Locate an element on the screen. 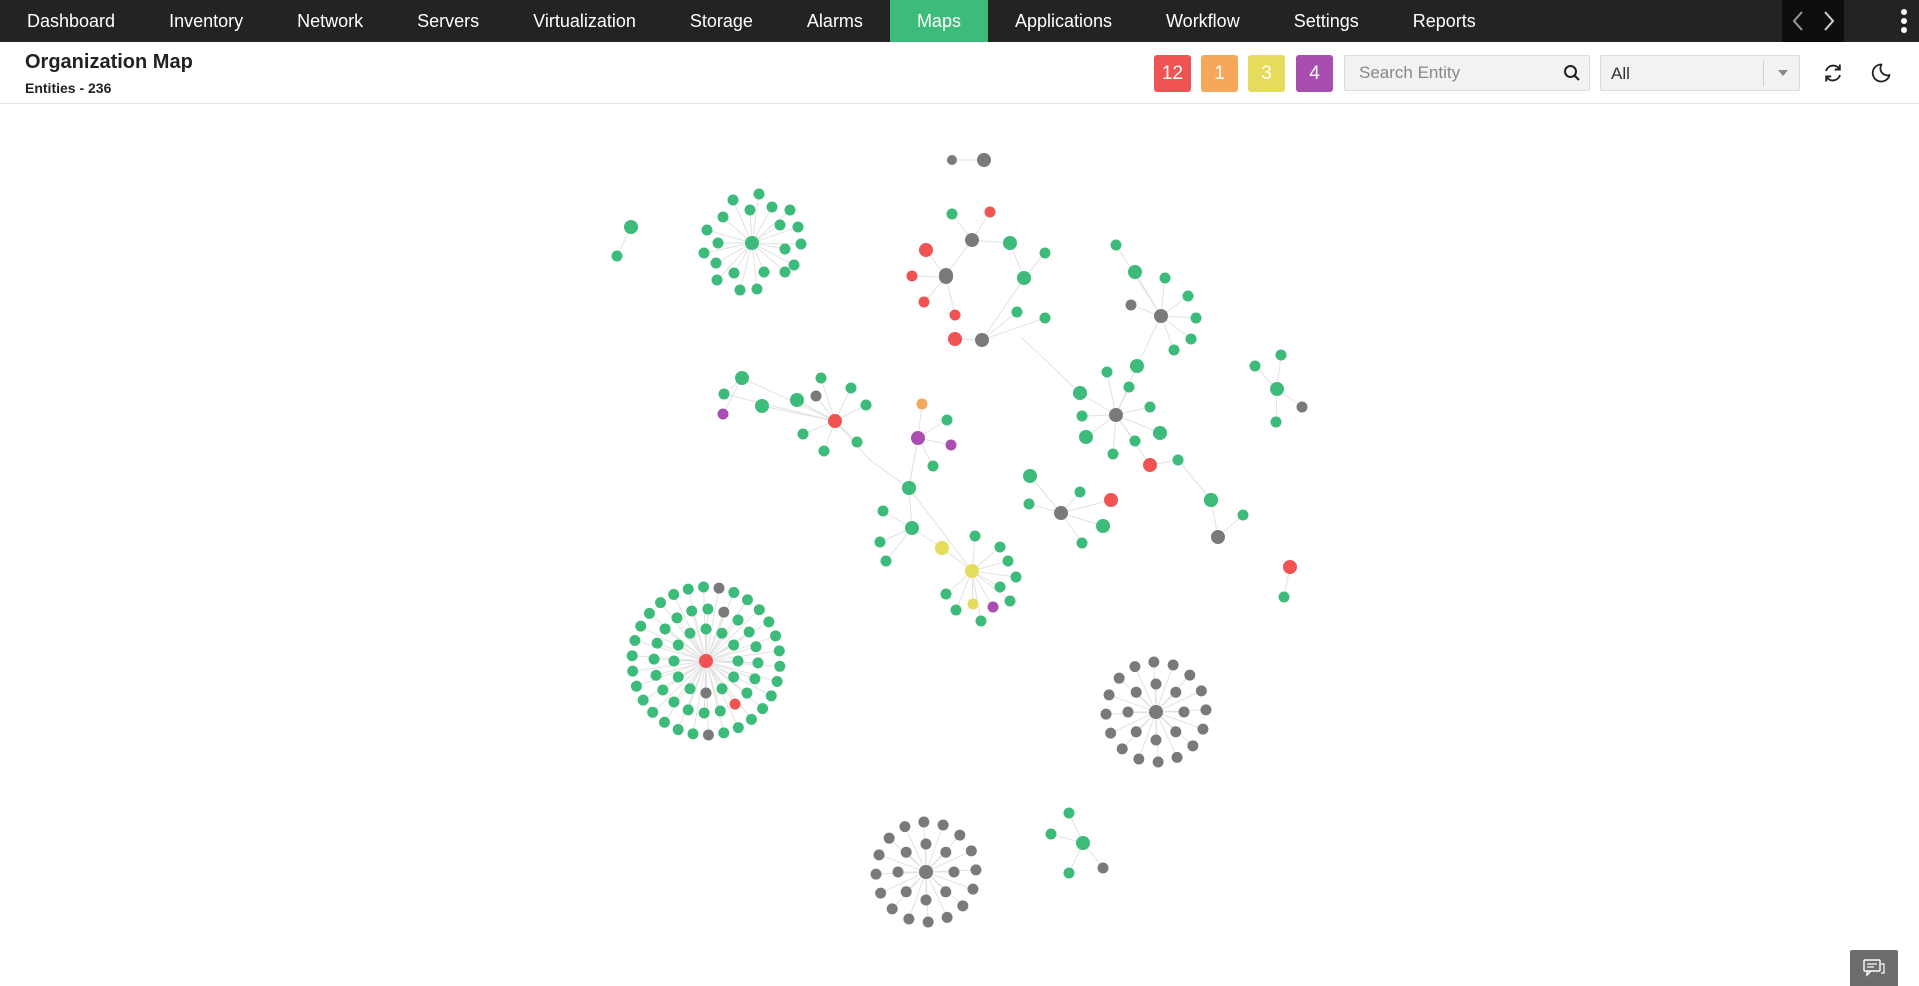 The height and width of the screenshot is (986, 1919). chevron-left-icon is located at coordinates (1797, 21).